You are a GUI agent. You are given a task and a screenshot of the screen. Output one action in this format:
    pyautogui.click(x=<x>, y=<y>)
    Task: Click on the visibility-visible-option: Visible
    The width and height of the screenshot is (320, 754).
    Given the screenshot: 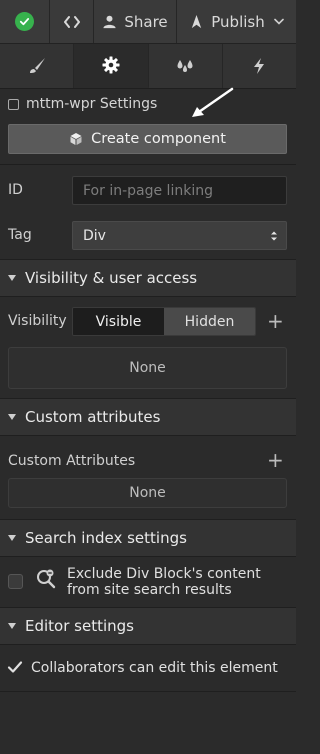 What is the action you would take?
    pyautogui.click(x=118, y=321)
    